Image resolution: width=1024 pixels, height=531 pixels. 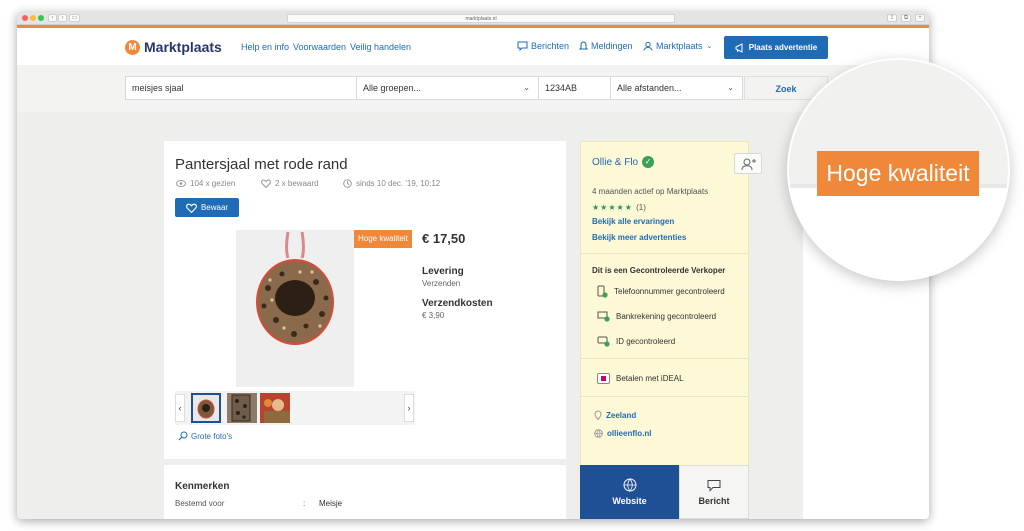 I want to click on website-link: ollieenflo.nl, so click(x=622, y=433).